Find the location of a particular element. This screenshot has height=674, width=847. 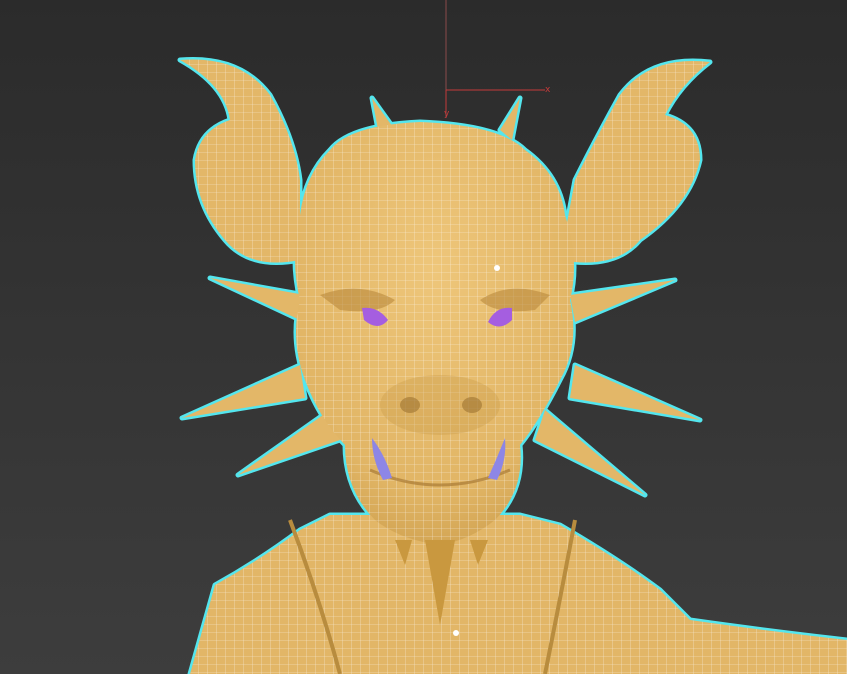

gizmo-x-label: x is located at coordinates (548, 90).